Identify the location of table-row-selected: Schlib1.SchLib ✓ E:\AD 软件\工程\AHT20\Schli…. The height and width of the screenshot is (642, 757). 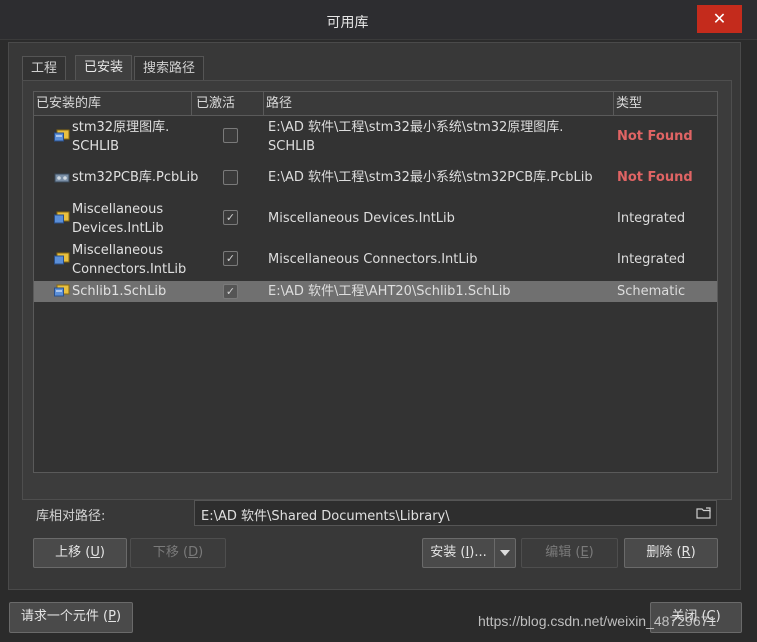
(375, 291).